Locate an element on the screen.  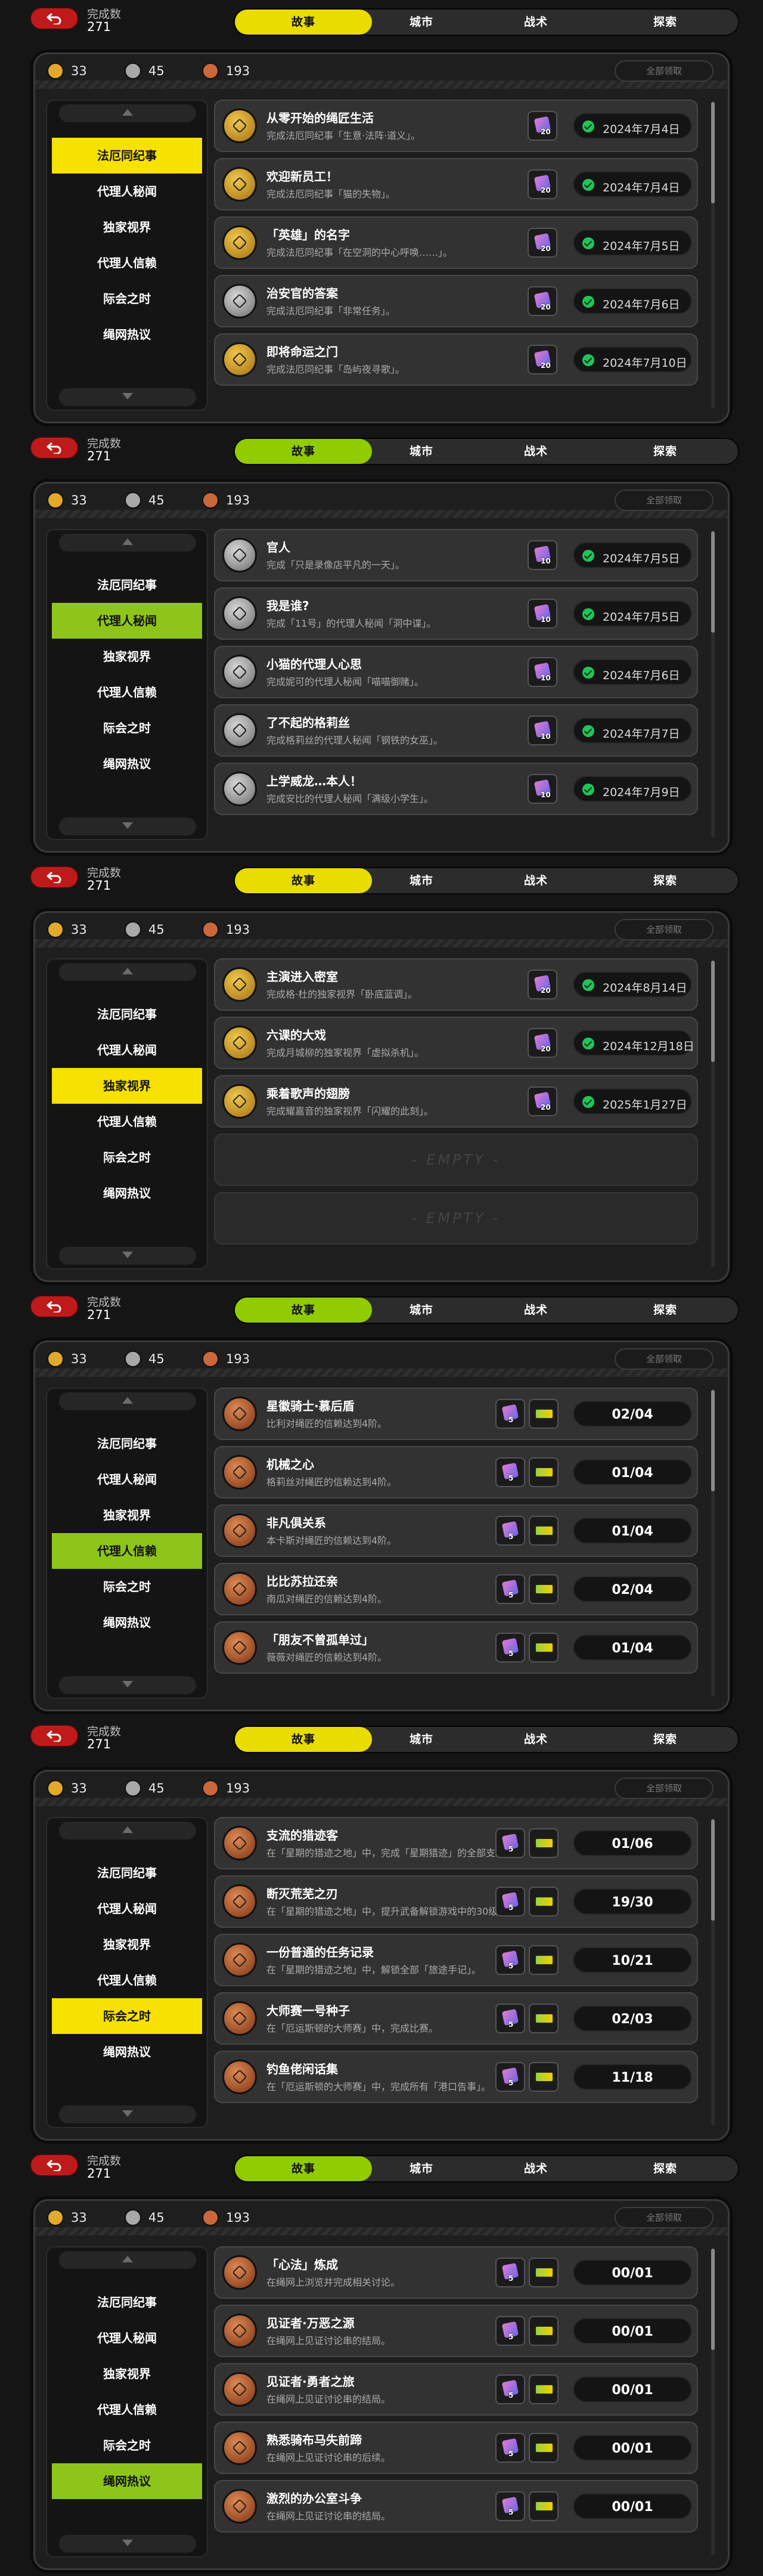
achievement-card: 支流的猎迹客 在「星期的猎迹之地」中，完成「星期猎迹」的全部支线。 5 01/06 is located at coordinates (456, 1843).